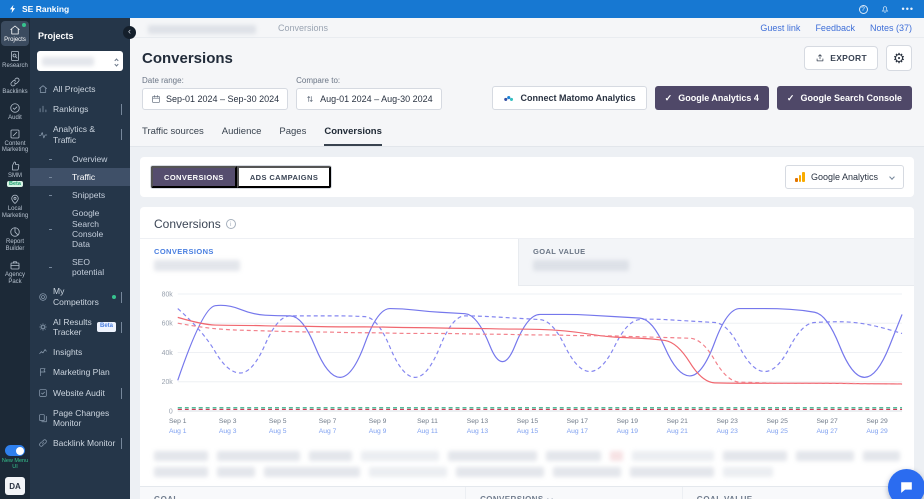 This screenshot has height=499, width=924. I want to click on tab-conversions: Conversions, so click(353, 136).